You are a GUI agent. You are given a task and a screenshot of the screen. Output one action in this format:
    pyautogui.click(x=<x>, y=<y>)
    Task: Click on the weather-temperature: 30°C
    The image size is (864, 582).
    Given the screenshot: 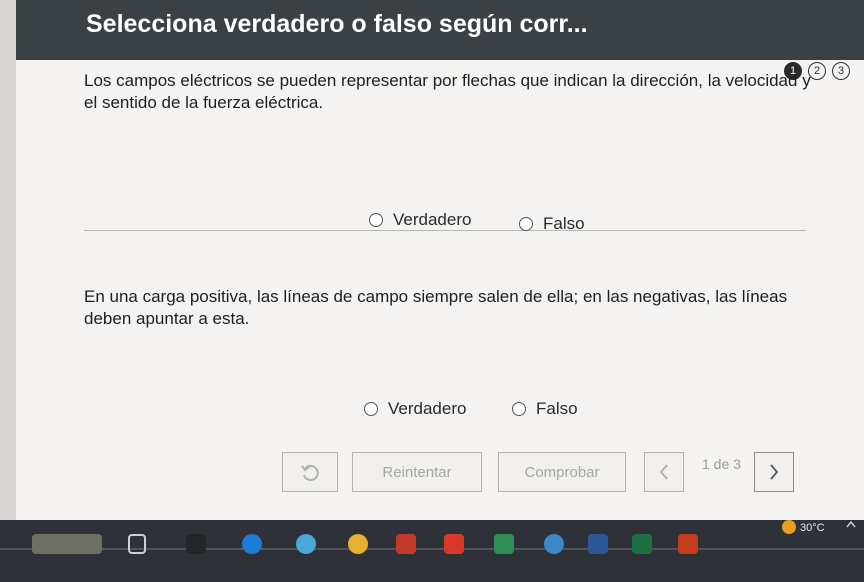 What is the action you would take?
    pyautogui.click(x=812, y=528)
    